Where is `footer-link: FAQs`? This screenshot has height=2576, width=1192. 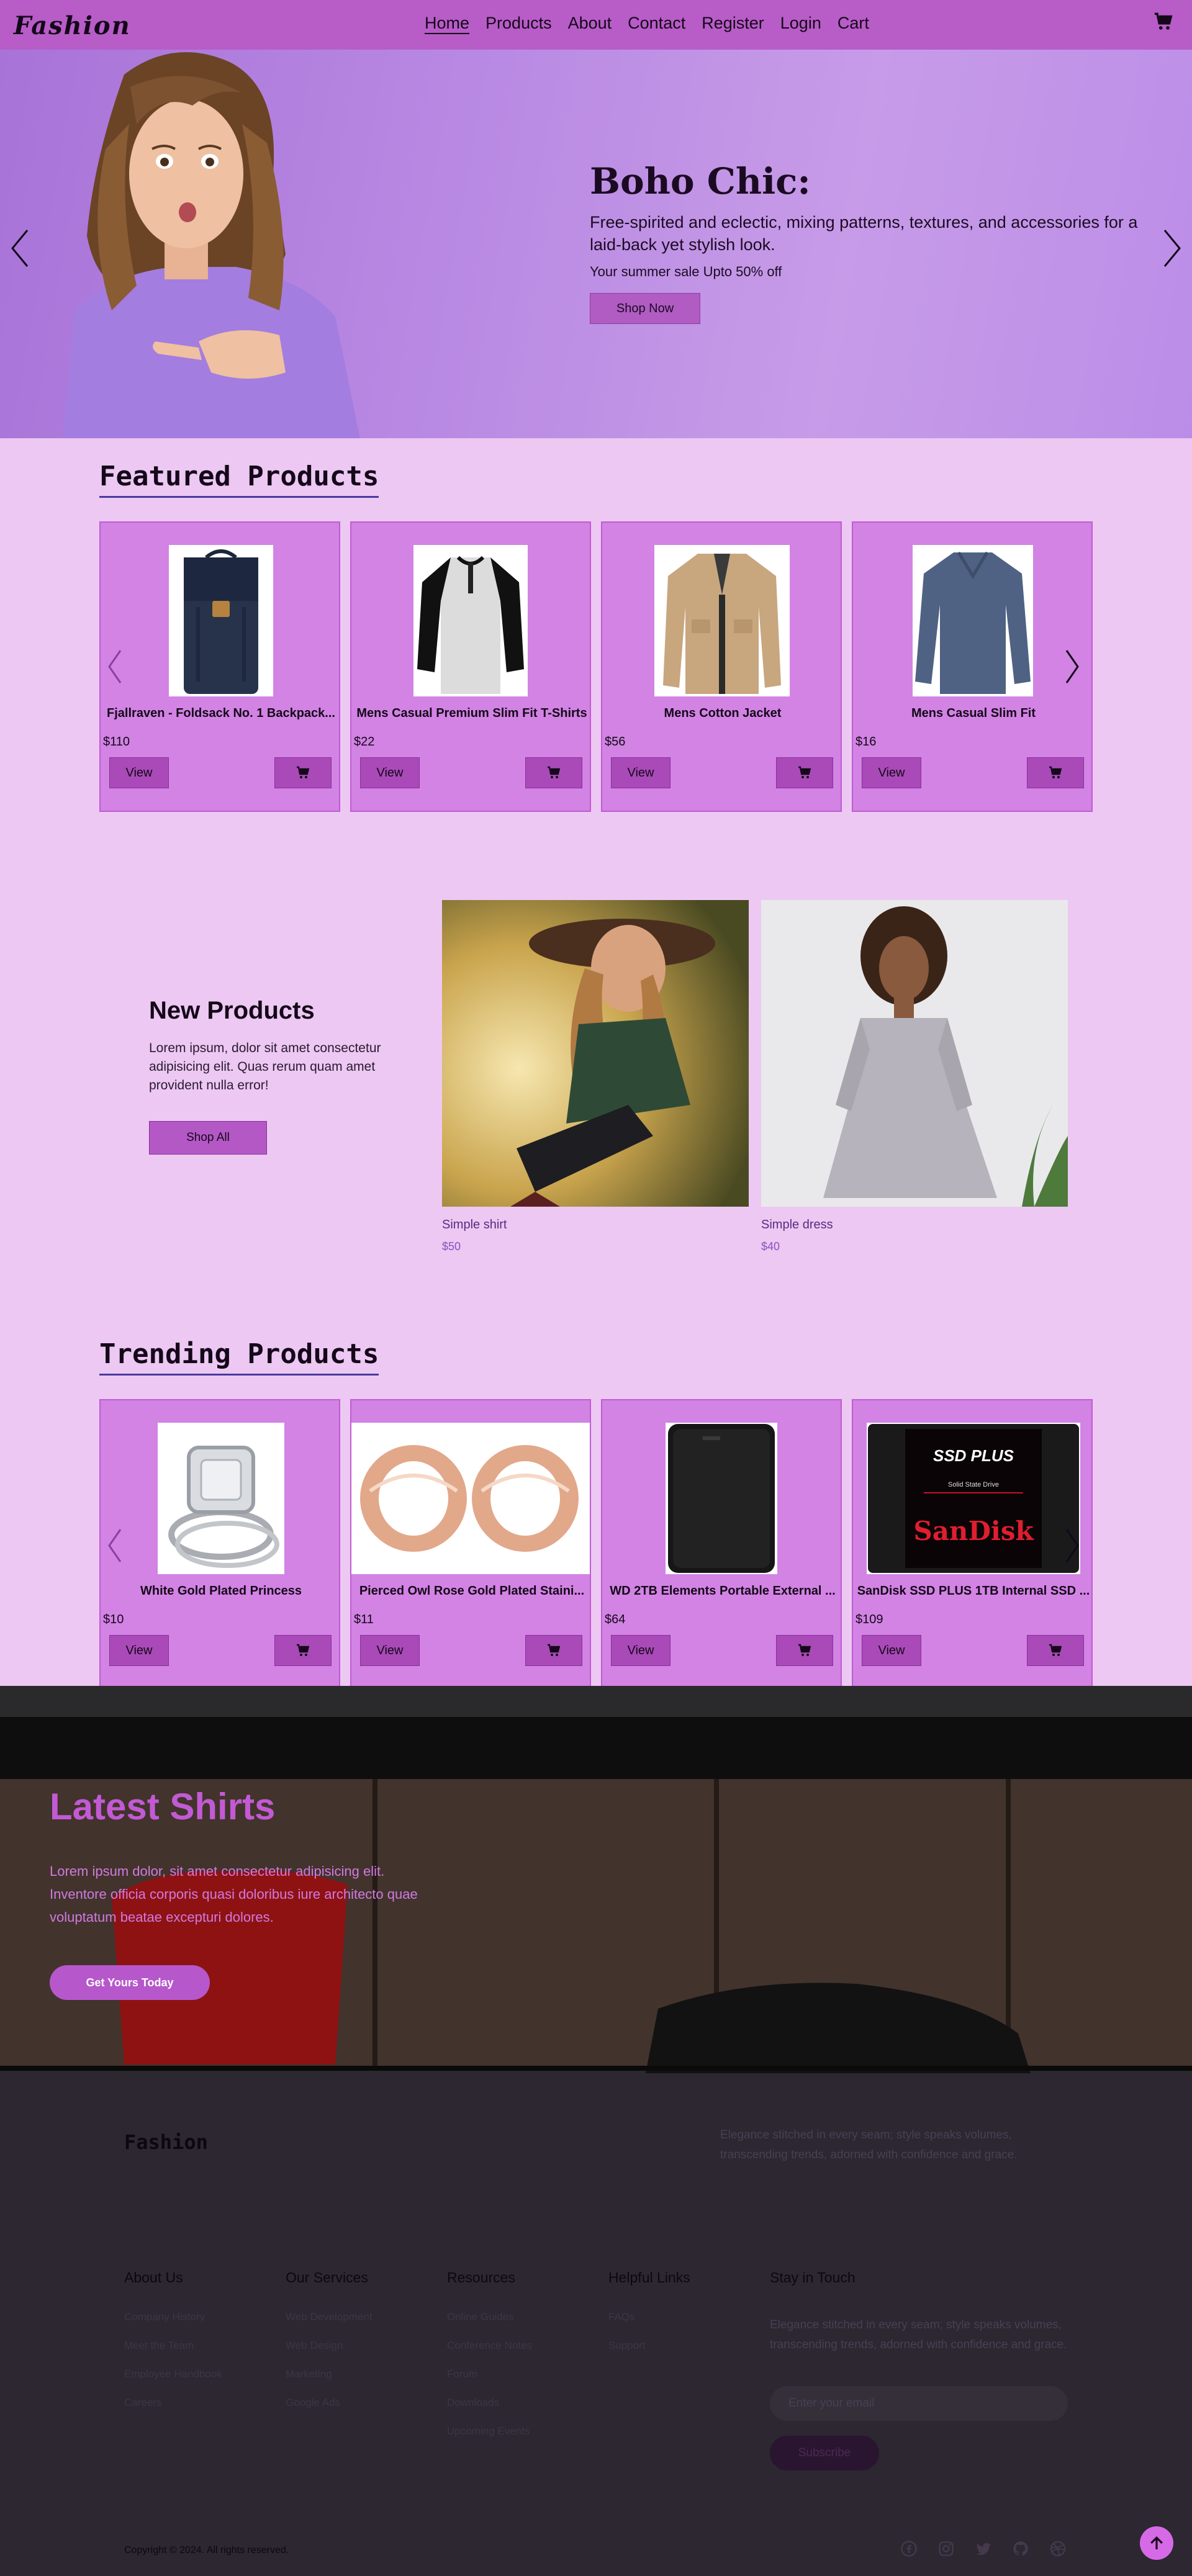
footer-link: FAQs is located at coordinates (649, 2317).